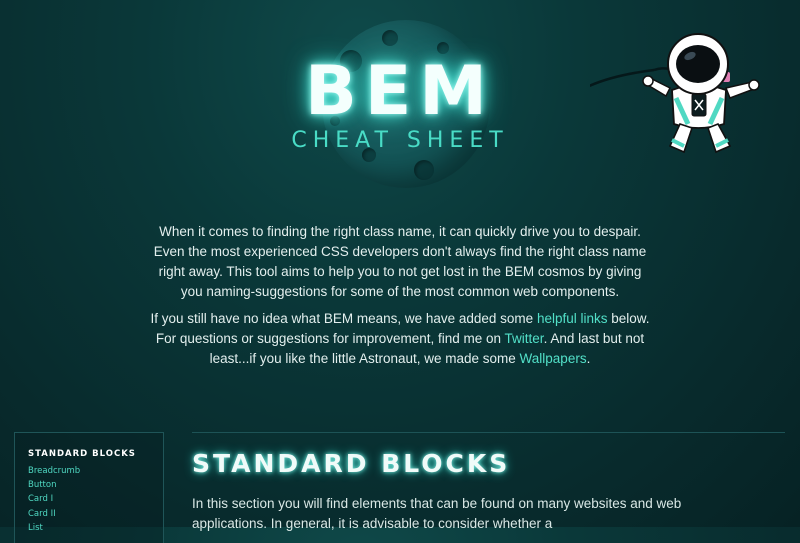 This screenshot has width=800, height=543. Describe the element at coordinates (54, 485) in the screenshot. I see `sidebar-item-button: Button` at that location.